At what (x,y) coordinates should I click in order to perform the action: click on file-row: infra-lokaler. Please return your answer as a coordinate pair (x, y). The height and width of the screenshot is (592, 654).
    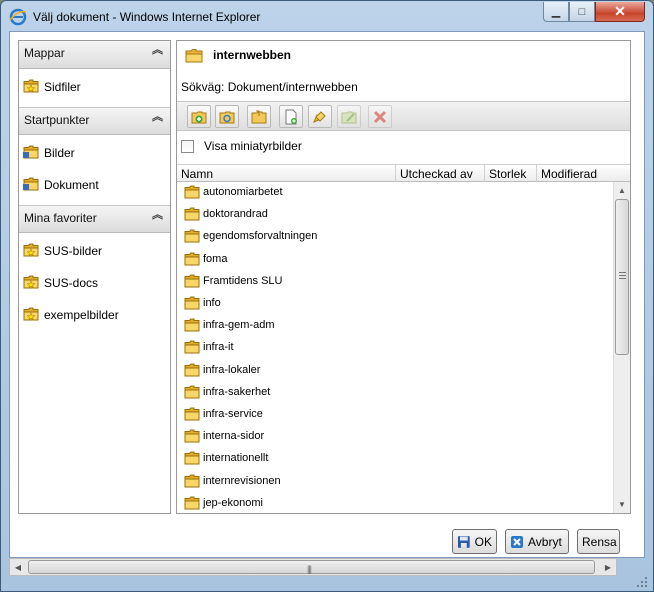
    Looking at the image, I should click on (395, 371).